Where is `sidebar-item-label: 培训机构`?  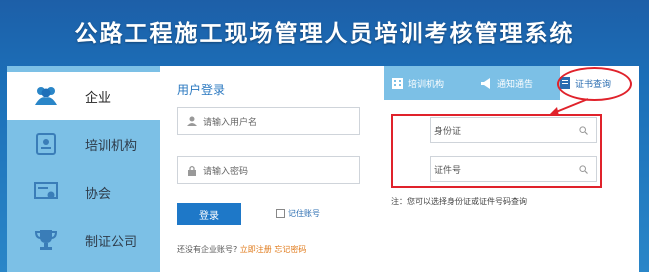
sidebar-item-label: 培训机构 is located at coordinates (111, 146).